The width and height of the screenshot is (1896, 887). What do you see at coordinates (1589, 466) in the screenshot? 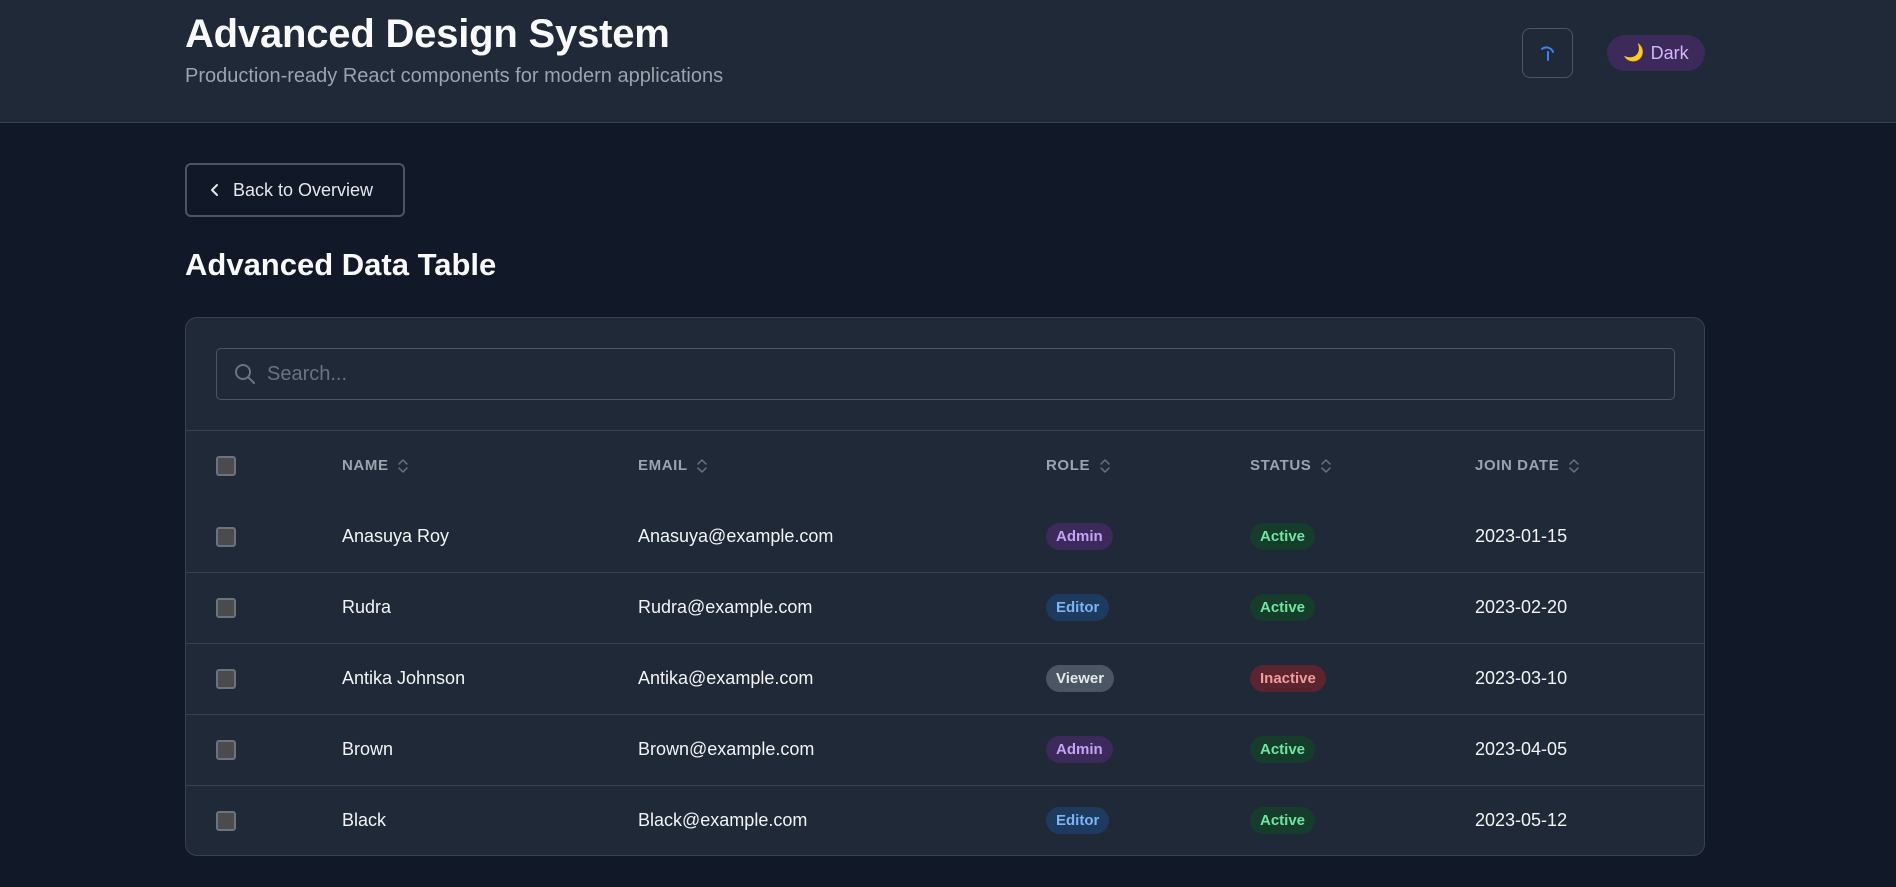
I see `column-header-join-date: JOIN DATE` at bounding box center [1589, 466].